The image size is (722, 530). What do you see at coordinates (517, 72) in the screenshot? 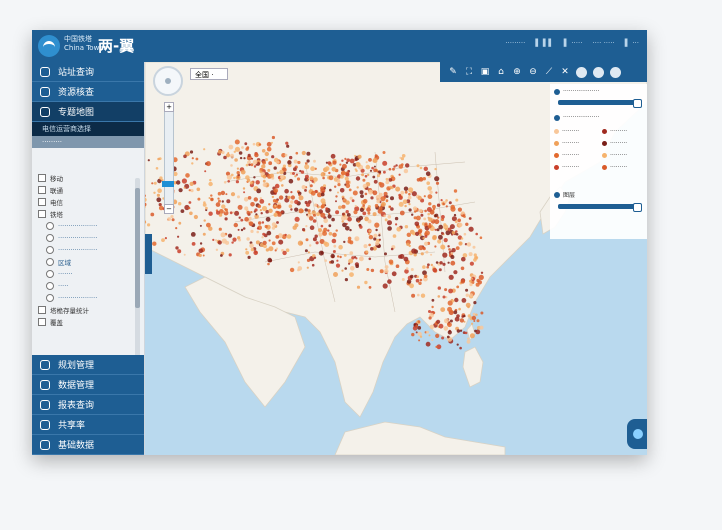
I see `zoom-in-icon: ⊕` at bounding box center [517, 72].